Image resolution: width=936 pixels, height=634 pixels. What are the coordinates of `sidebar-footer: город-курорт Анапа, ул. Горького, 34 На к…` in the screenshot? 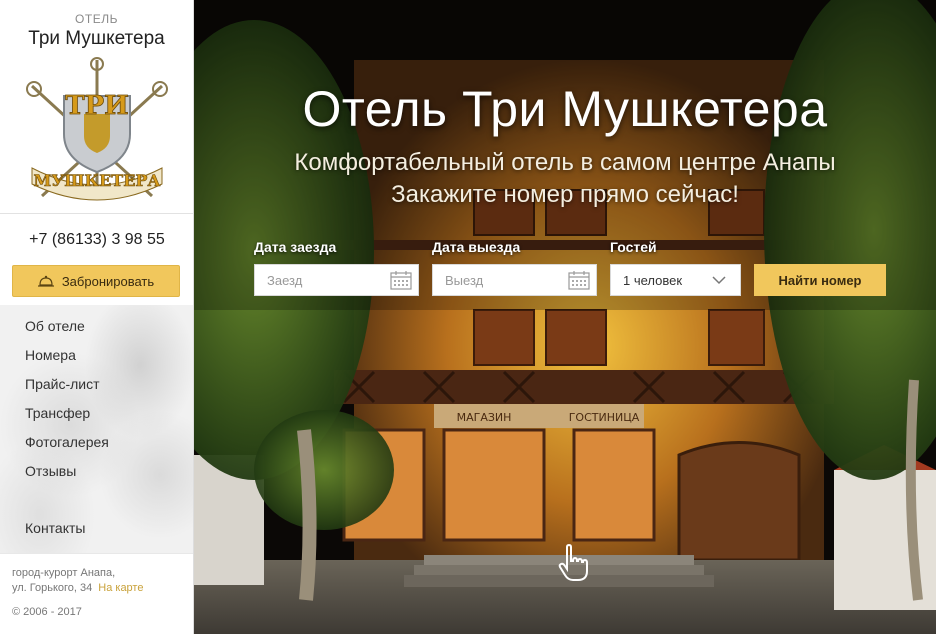 It's located at (96, 593).